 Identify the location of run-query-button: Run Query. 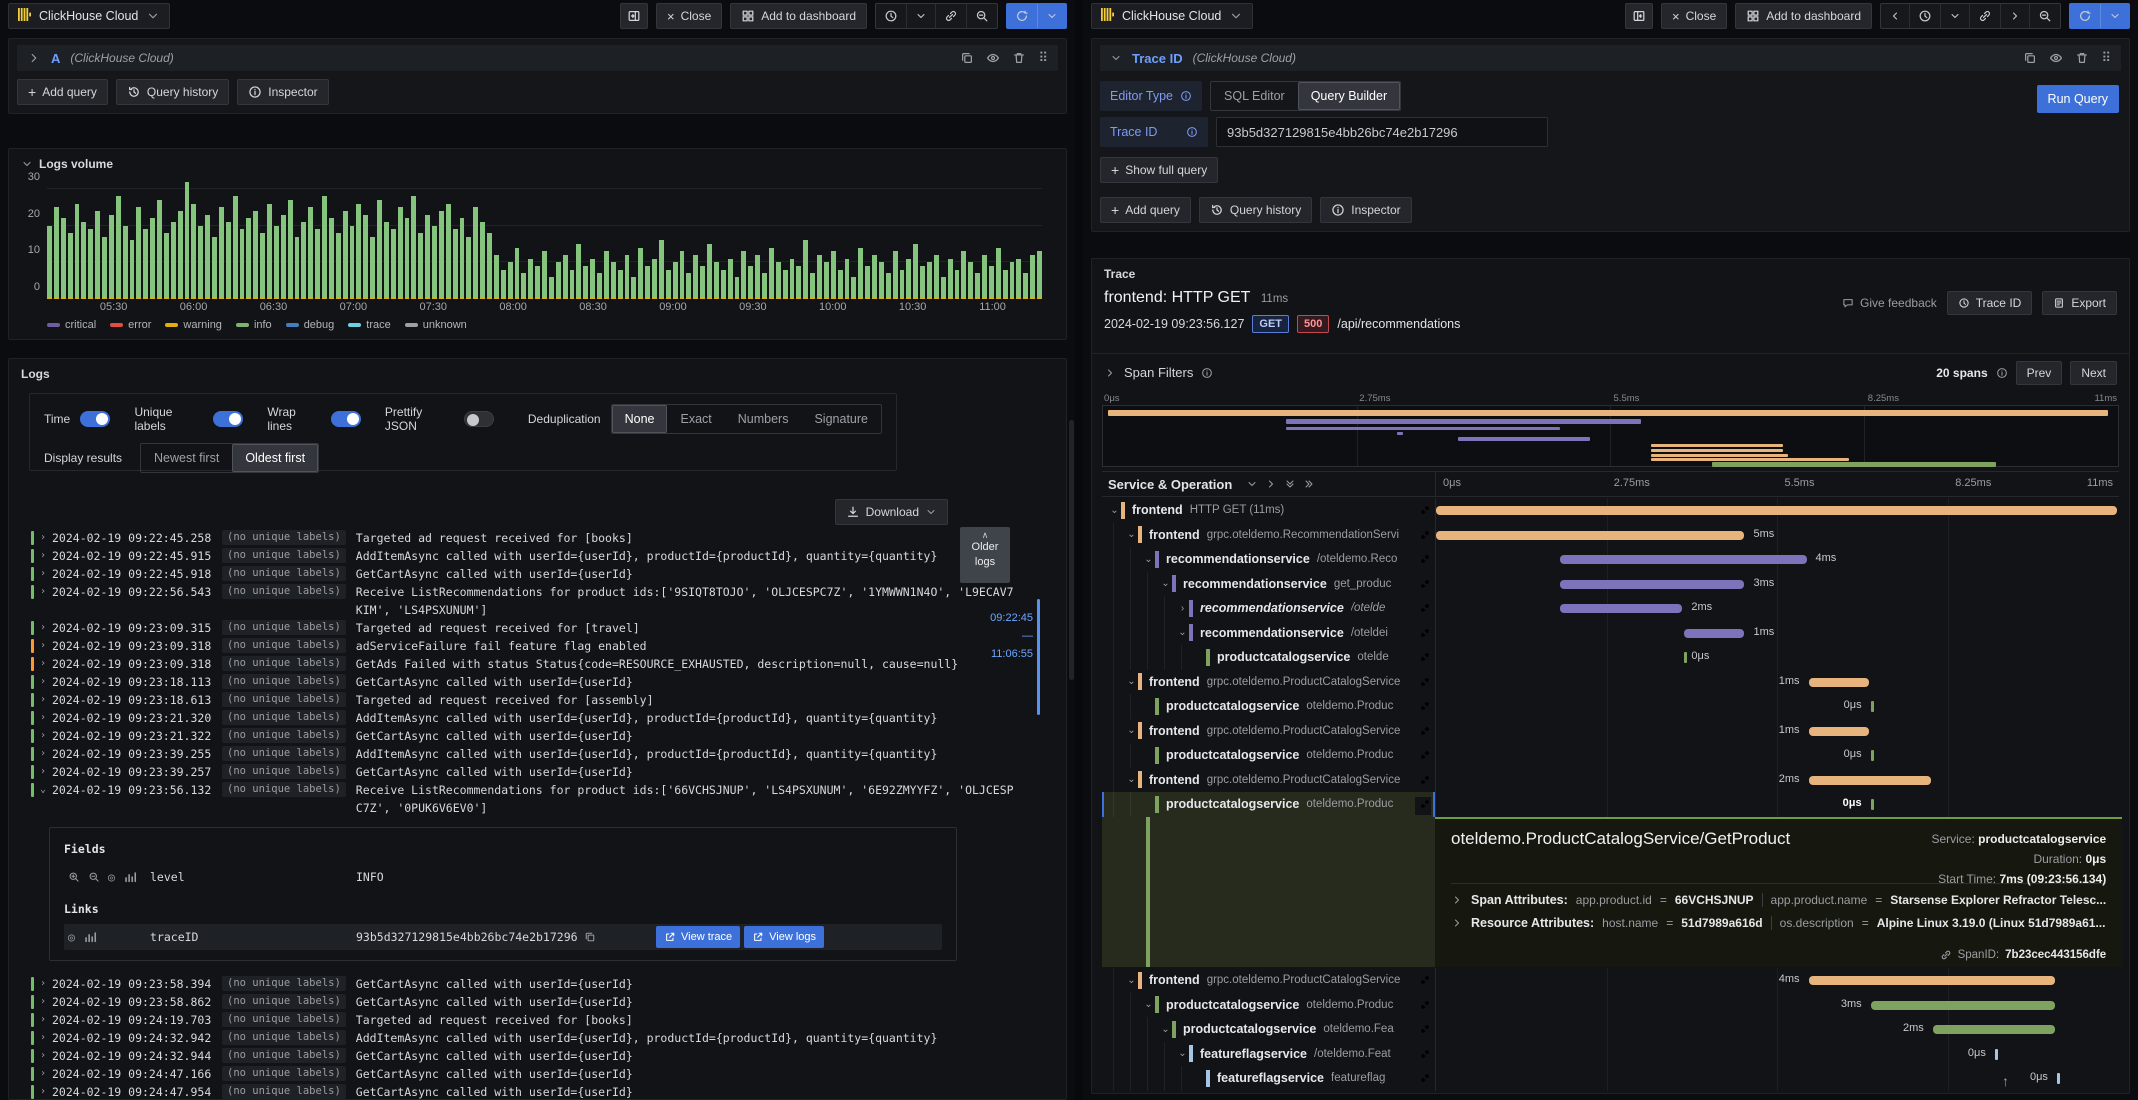
(2077, 99).